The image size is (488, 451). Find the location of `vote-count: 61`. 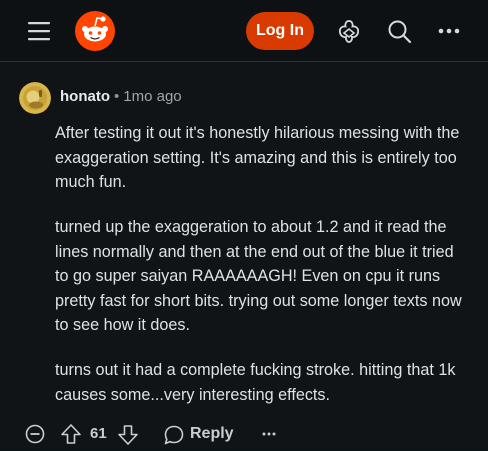

vote-count: 61 is located at coordinates (98, 433).